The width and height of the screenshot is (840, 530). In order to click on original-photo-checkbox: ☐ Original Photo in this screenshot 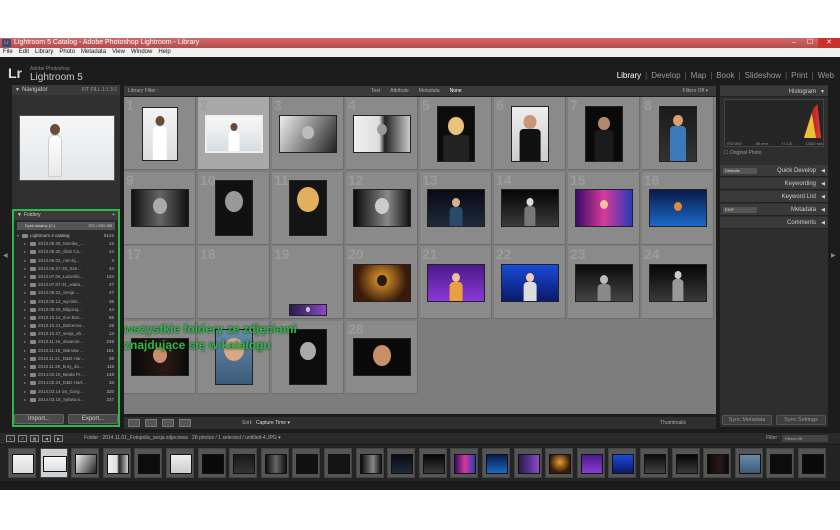, I will do `click(743, 153)`.